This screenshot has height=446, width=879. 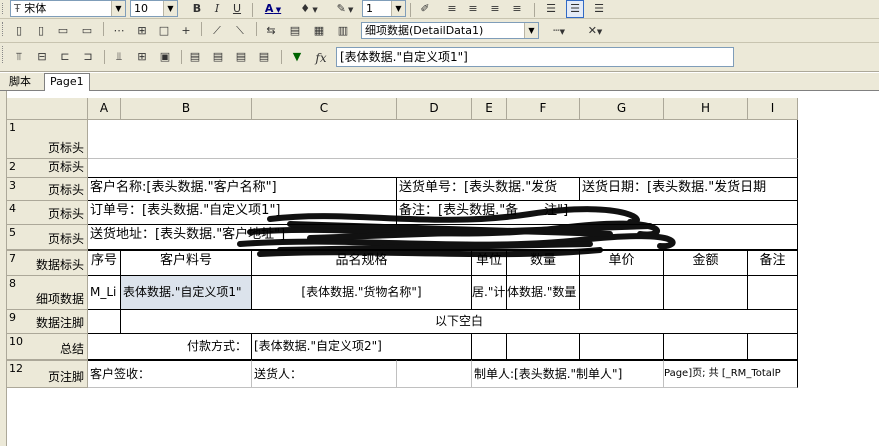 What do you see at coordinates (488, 189) in the screenshot?
I see `delivery-number-cell: 送货单号：[表头数据."发货` at bounding box center [488, 189].